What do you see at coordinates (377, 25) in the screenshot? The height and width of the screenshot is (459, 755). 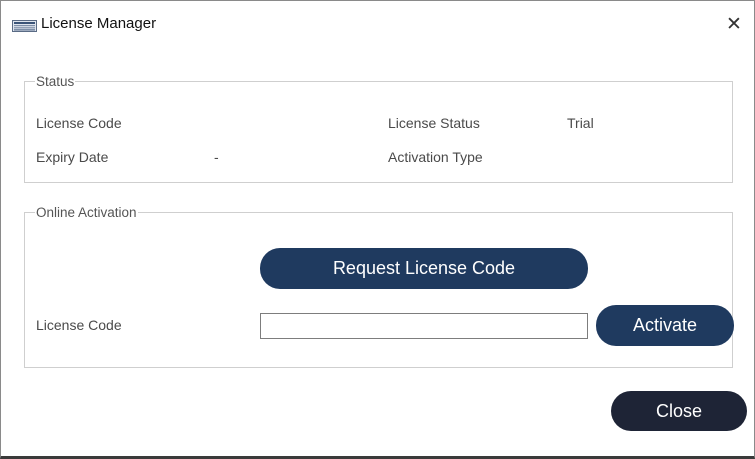 I see `title-bar: License Manager ✕` at bounding box center [377, 25].